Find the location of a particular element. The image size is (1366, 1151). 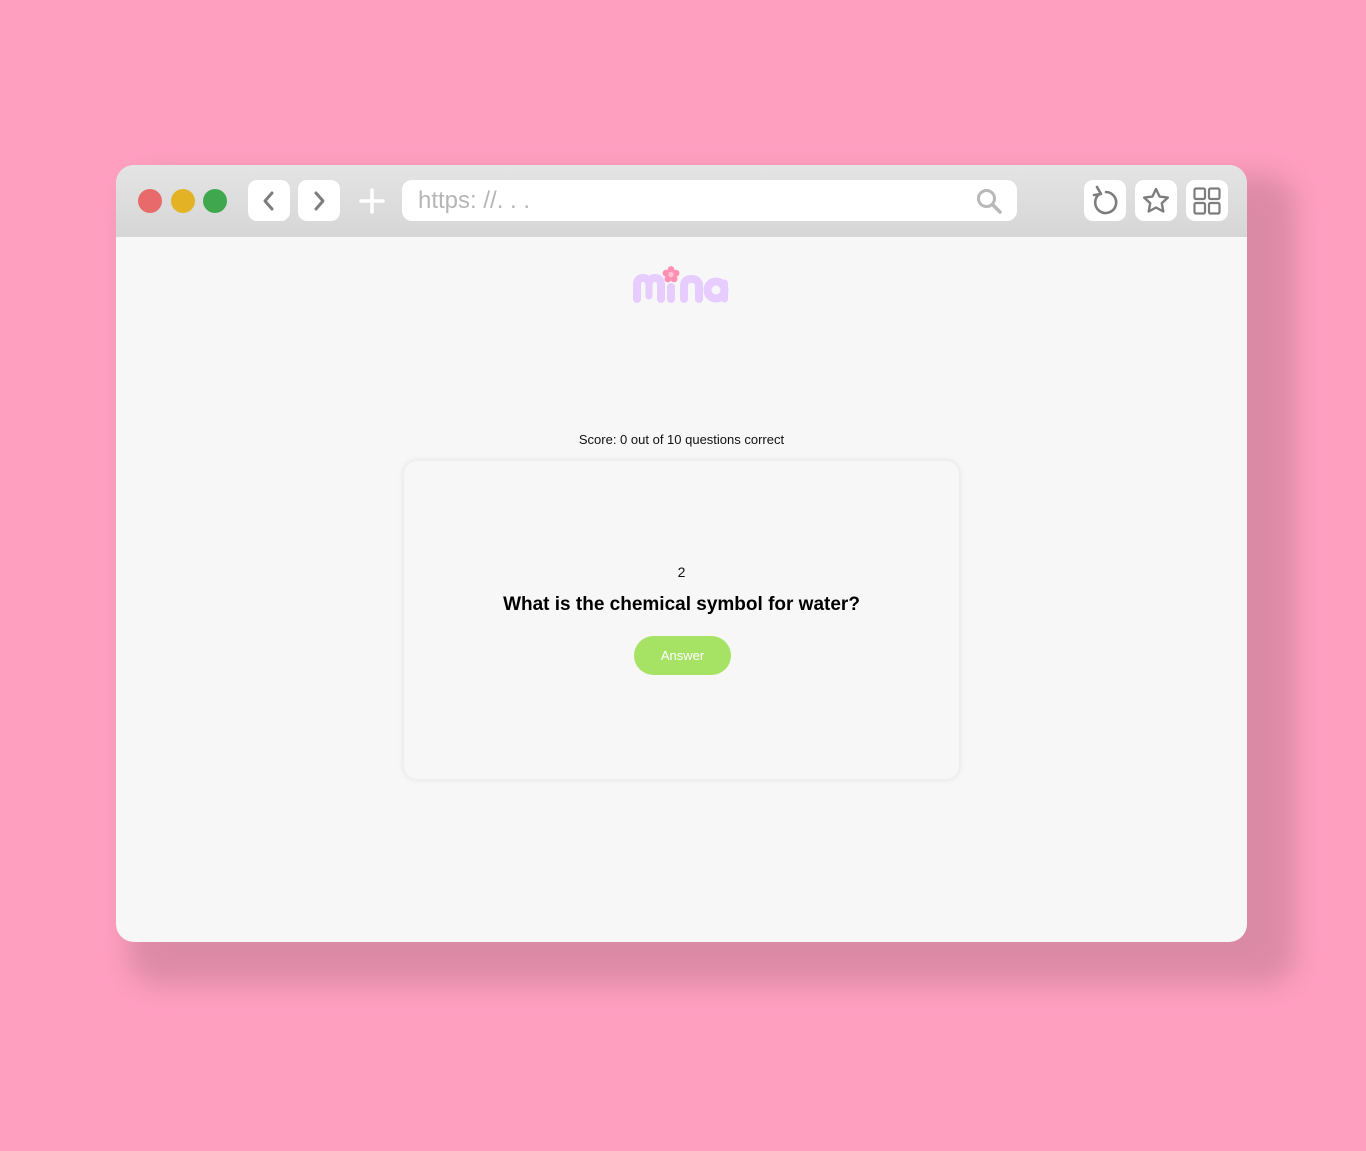

reload-icon is located at coordinates (1105, 199).